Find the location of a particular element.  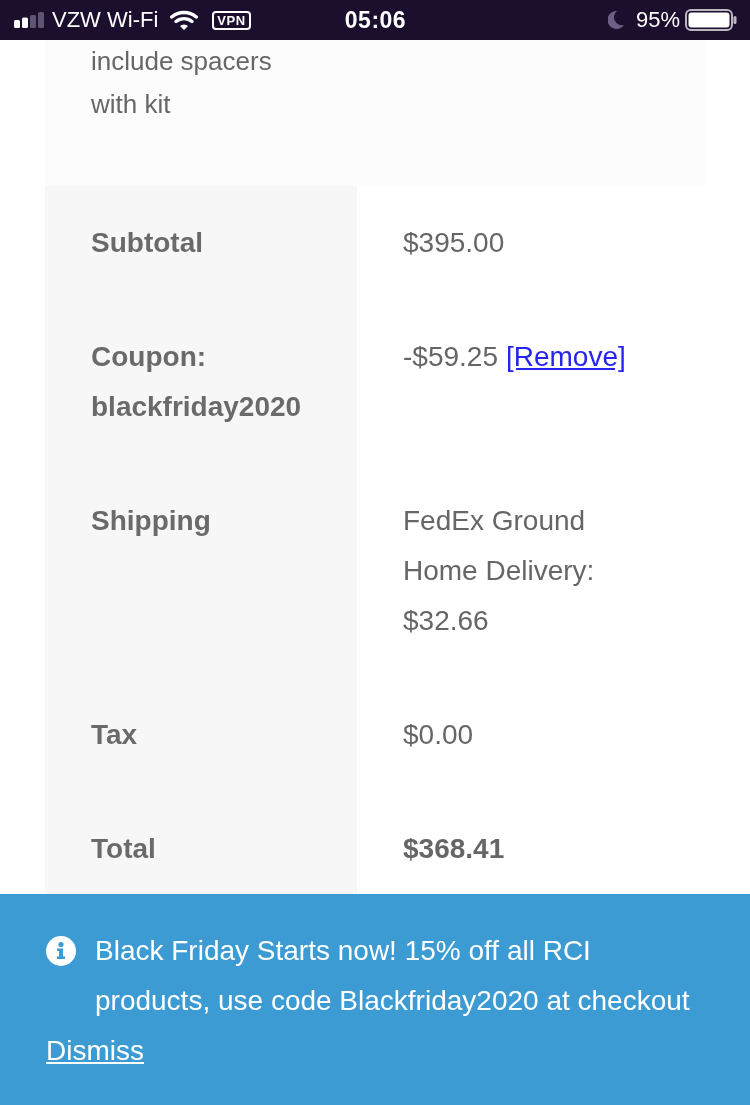

carrier-name: VZW Wi-Fi is located at coordinates (105, 20).